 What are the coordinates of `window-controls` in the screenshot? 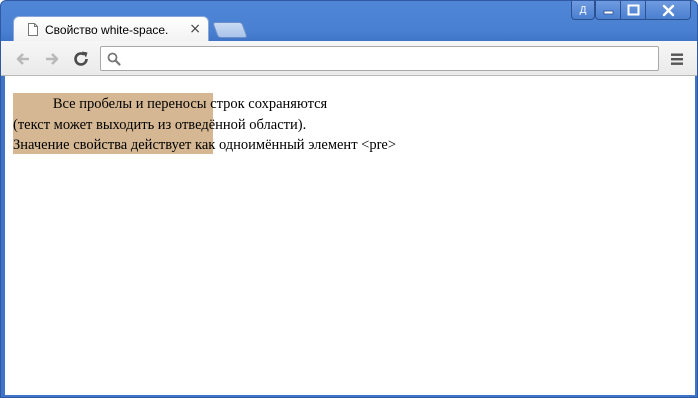 It's located at (643, 10).